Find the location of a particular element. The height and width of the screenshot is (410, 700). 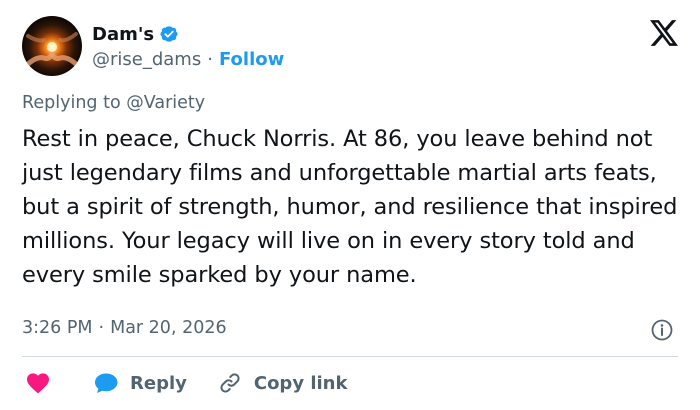

handle-row: @rise_dams · Follow is located at coordinates (188, 59).